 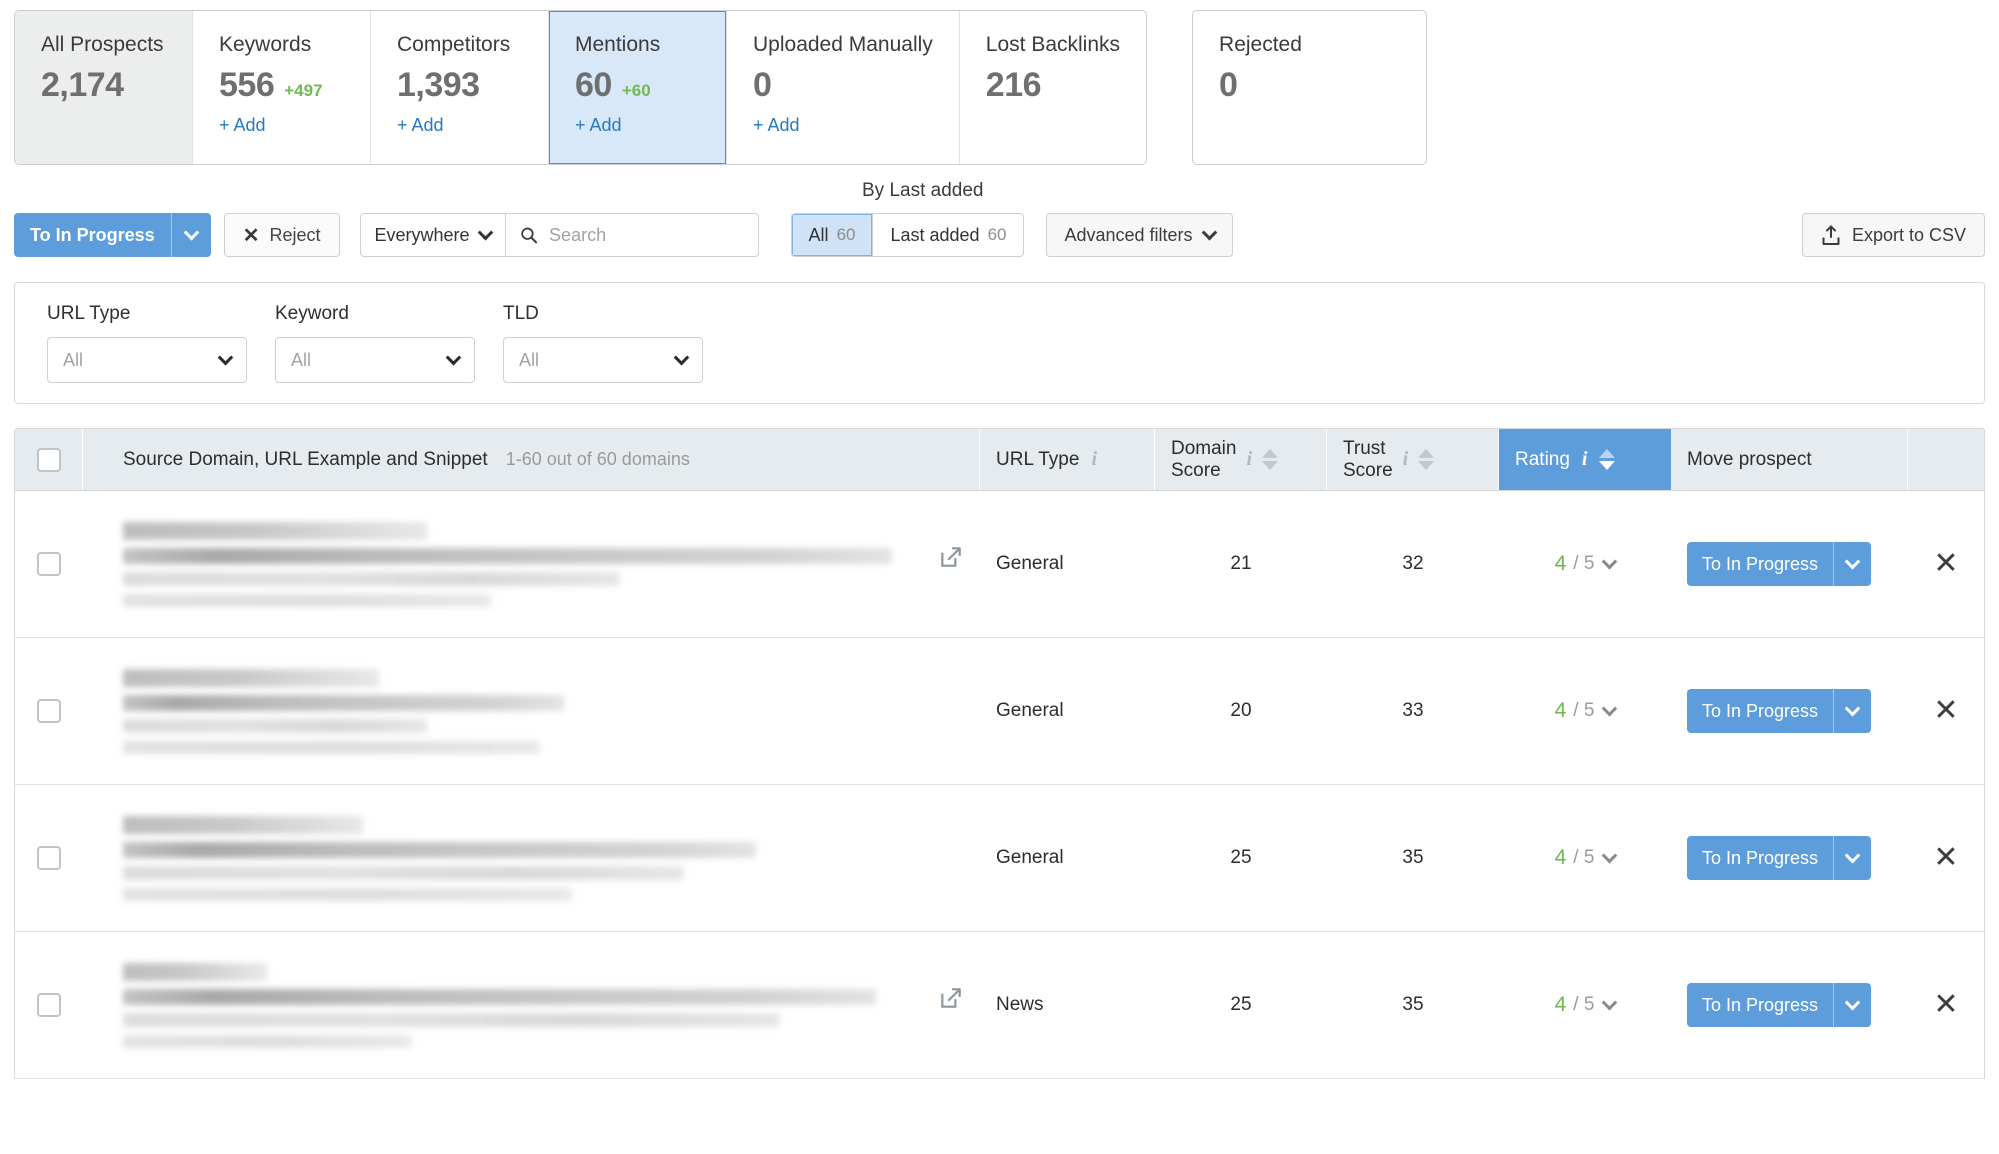 What do you see at coordinates (1946, 459) in the screenshot?
I see `column-header-actions` at bounding box center [1946, 459].